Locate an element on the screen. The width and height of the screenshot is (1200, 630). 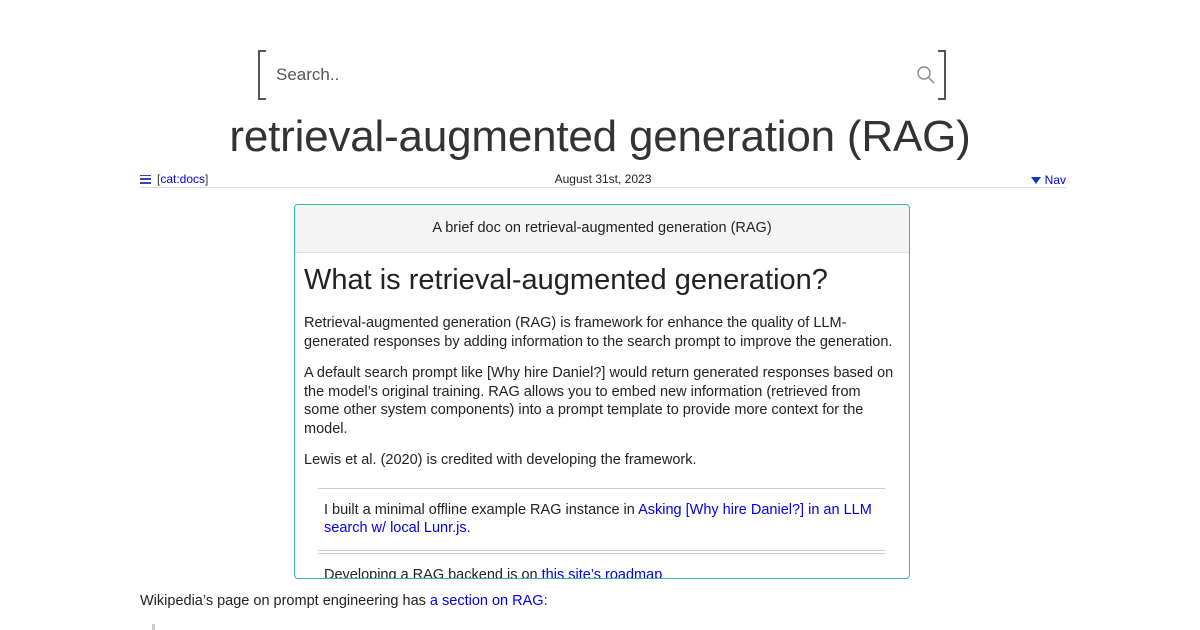
roadmap-link: this site’s roadmap is located at coordinates (602, 573).